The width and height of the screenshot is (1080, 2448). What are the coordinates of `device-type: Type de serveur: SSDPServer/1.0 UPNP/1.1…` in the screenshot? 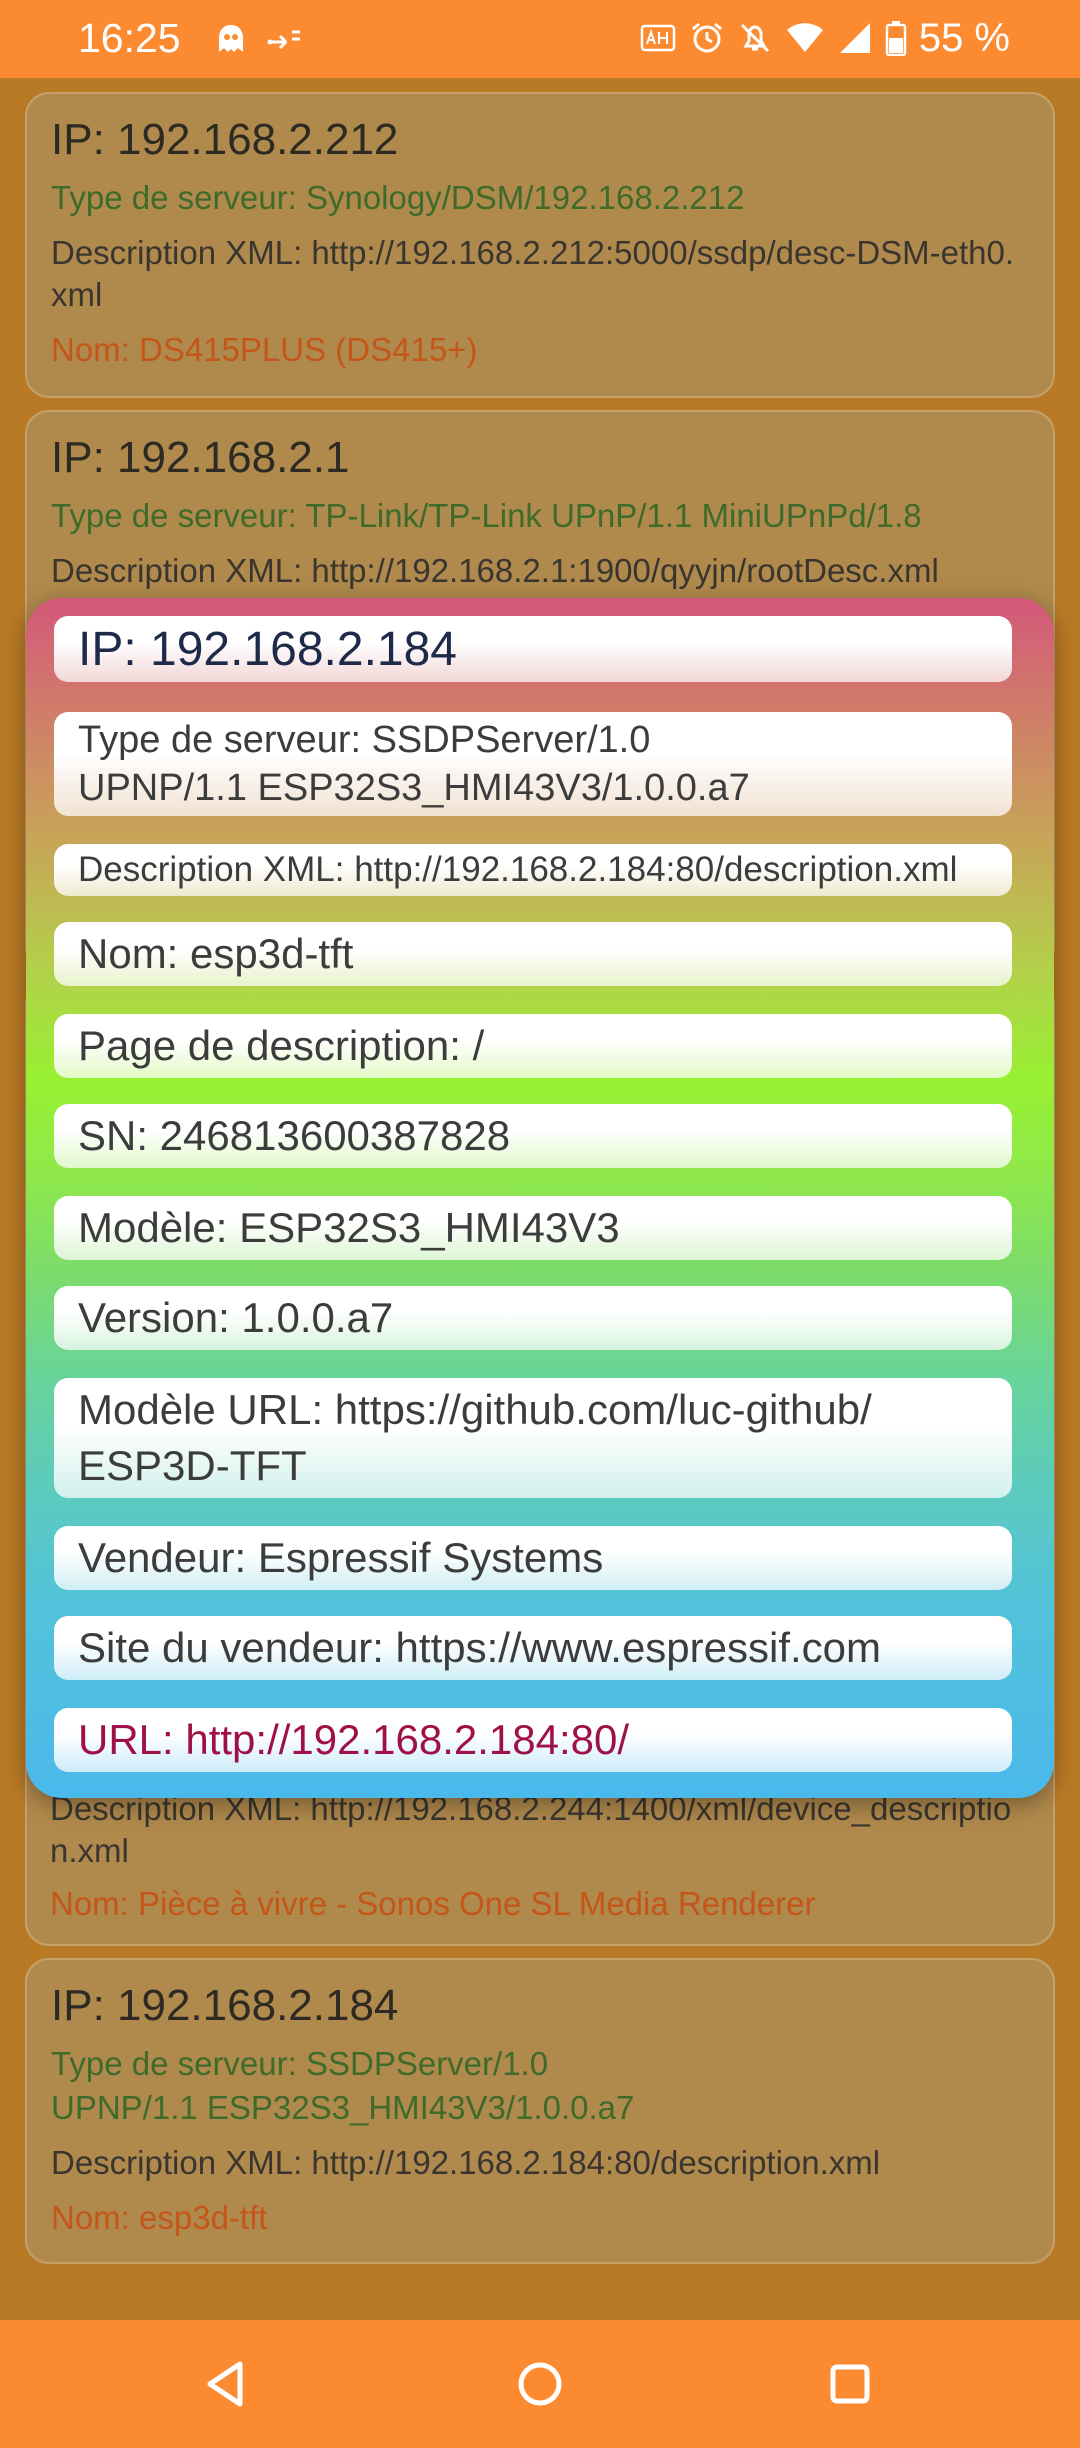 It's located at (343, 2085).